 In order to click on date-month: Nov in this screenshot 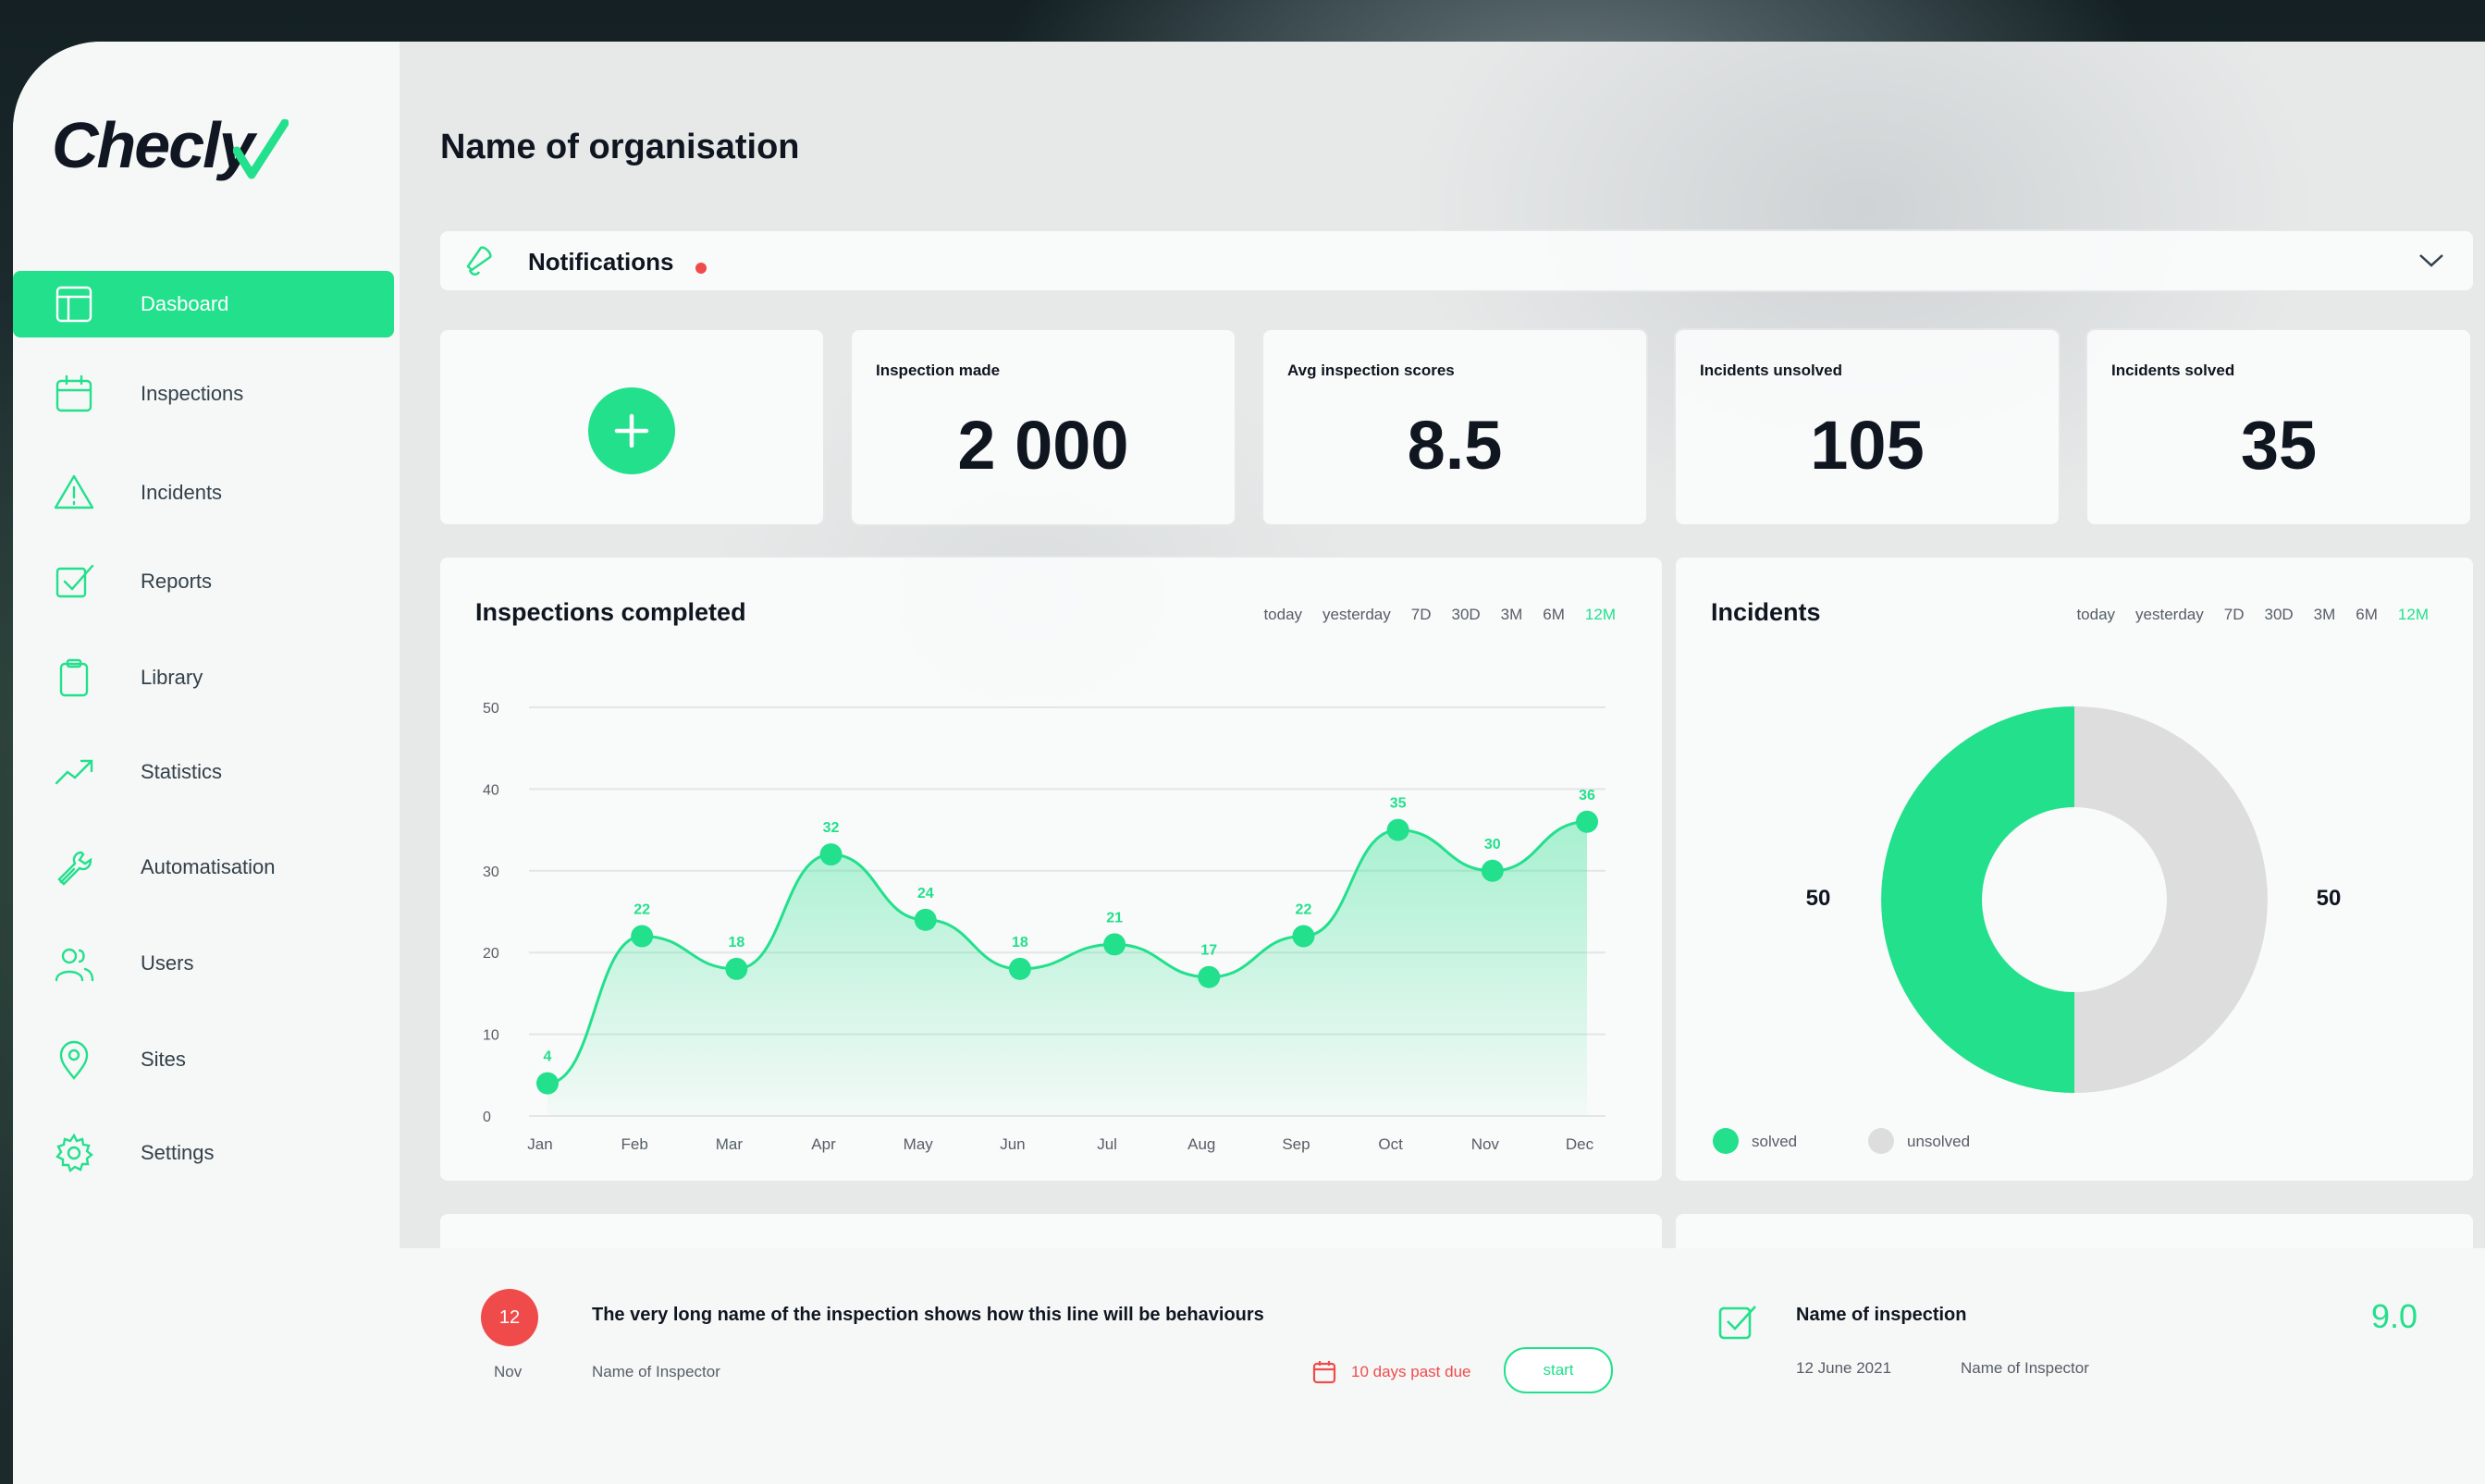, I will do `click(508, 1371)`.